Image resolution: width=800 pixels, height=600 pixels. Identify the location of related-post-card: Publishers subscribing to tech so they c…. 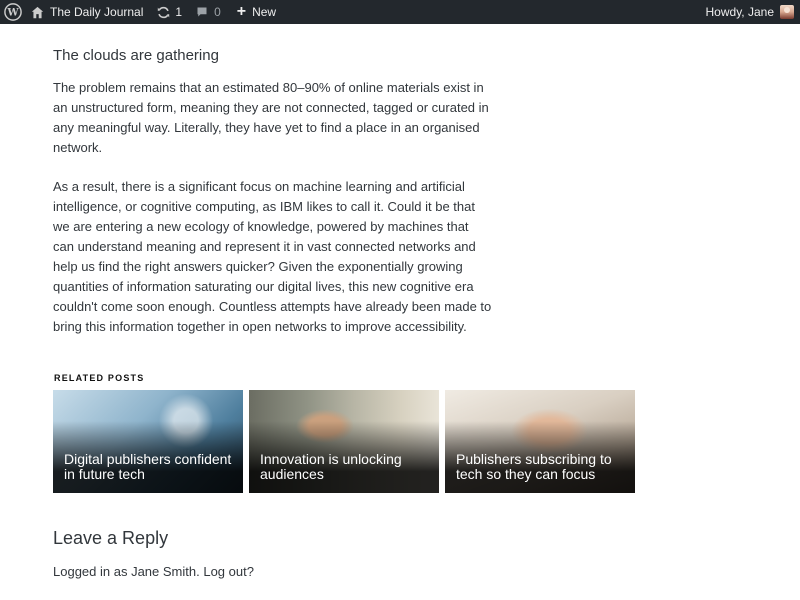
(540, 441).